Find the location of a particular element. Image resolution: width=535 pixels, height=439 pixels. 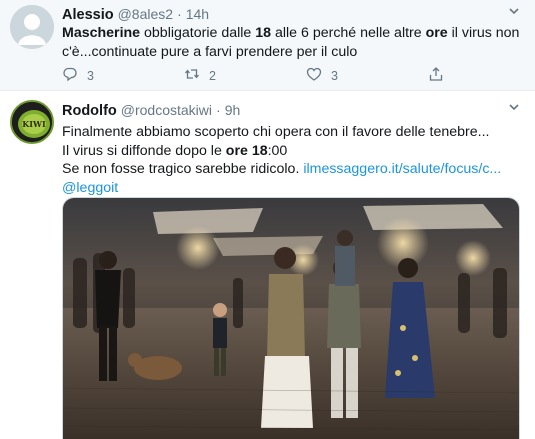

text-line: Il virus si diffonde dopo le ore 18:00 is located at coordinates (291, 151).